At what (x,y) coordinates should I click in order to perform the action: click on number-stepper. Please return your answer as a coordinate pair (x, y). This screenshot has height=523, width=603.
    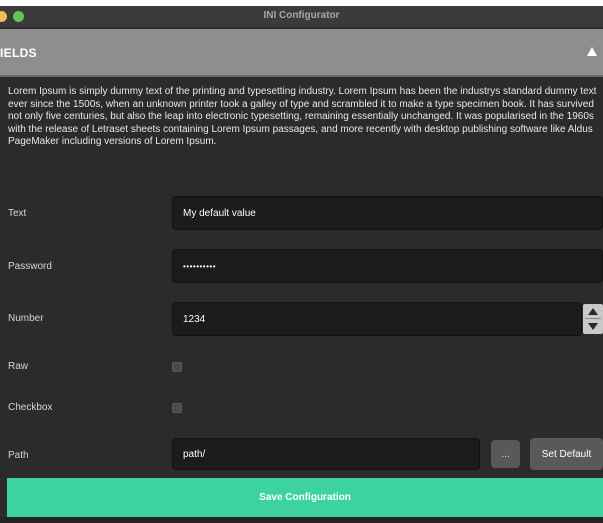
    Looking at the image, I should click on (593, 319).